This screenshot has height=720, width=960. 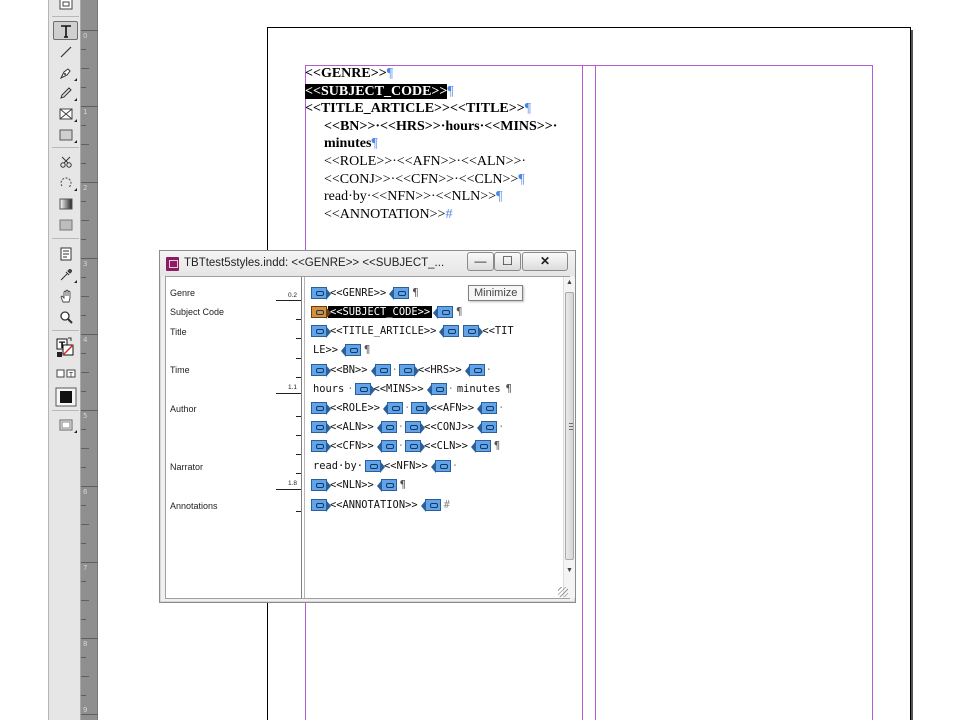 I want to click on tag-open-icon-selected, so click(x=321, y=312).